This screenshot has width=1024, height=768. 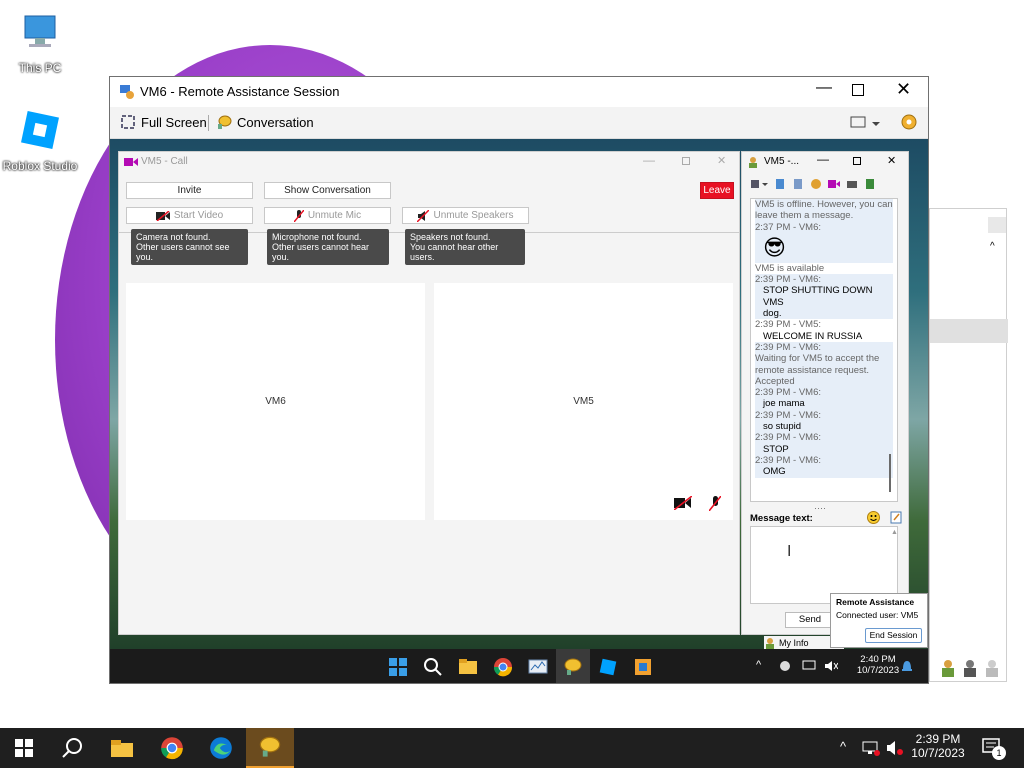 I want to click on panel-control, so click(x=997, y=225).